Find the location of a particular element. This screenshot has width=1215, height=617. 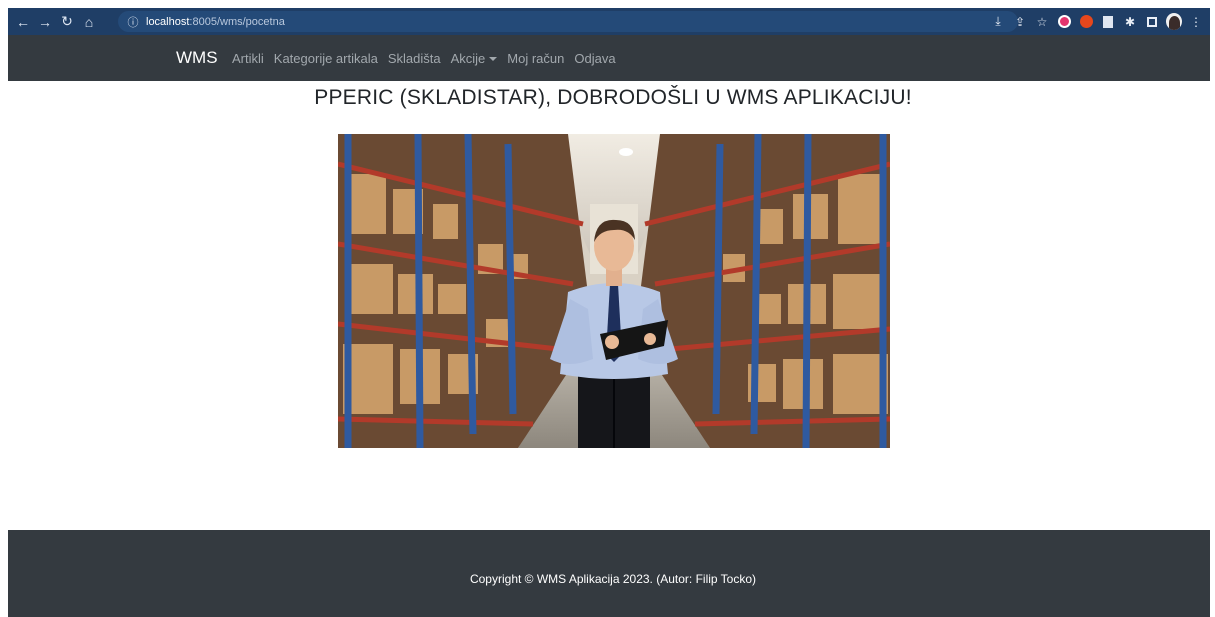

menu-kebab-icon: ⋮ is located at coordinates (1196, 22).